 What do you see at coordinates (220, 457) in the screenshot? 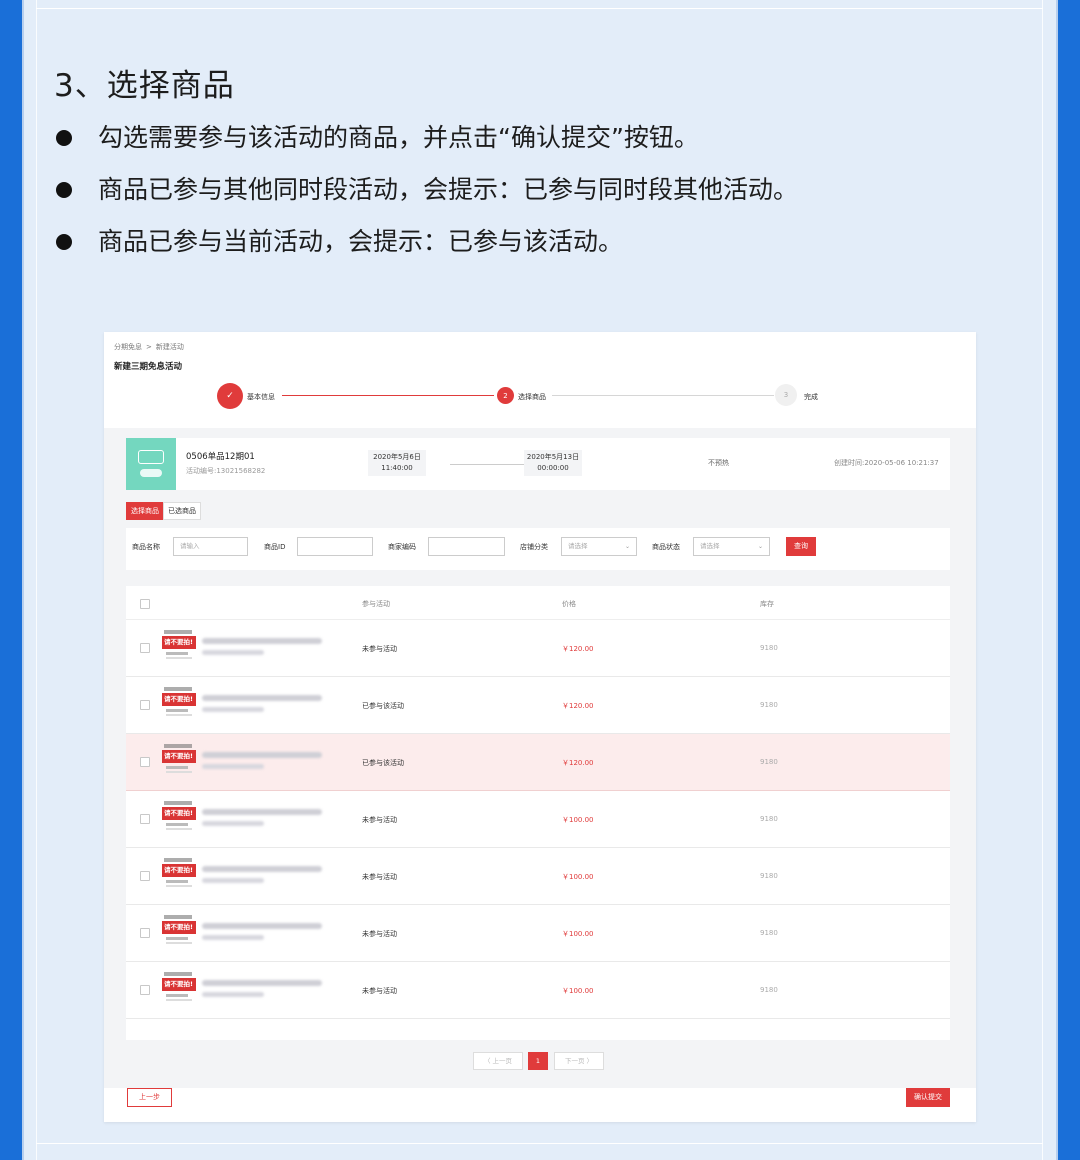
I see `activity-name: 0506单品12期01` at bounding box center [220, 457].